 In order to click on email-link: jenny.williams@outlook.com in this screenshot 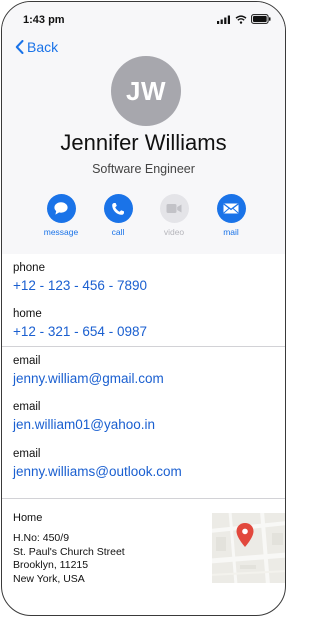, I will do `click(97, 471)`.